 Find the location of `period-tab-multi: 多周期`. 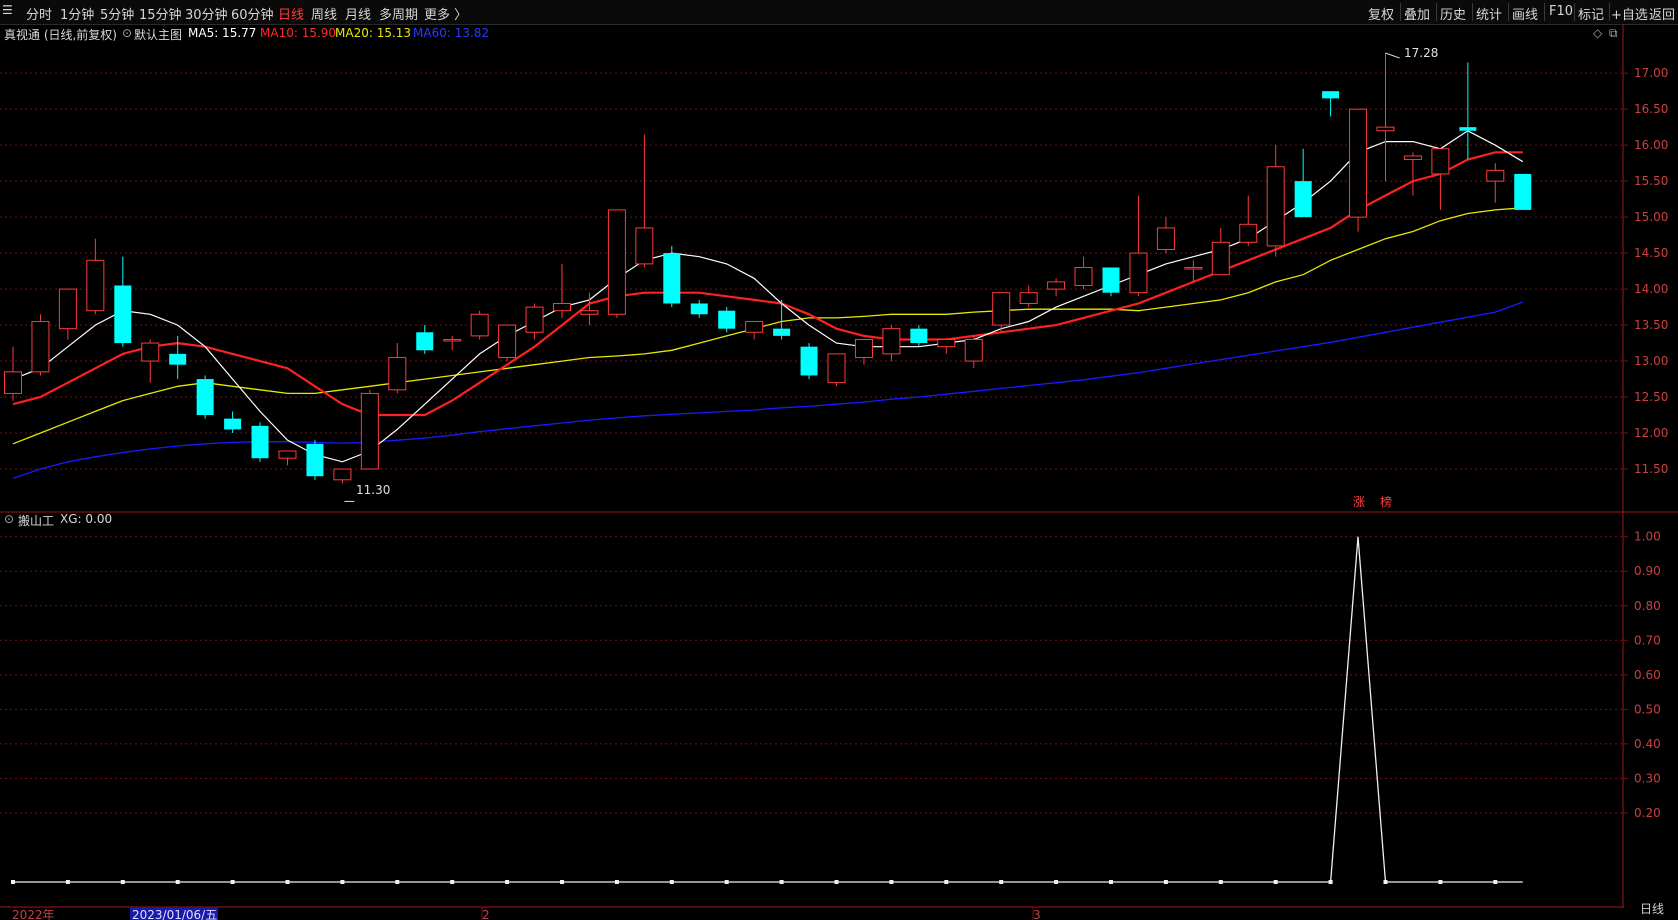

period-tab-multi: 多周期 is located at coordinates (398, 13).